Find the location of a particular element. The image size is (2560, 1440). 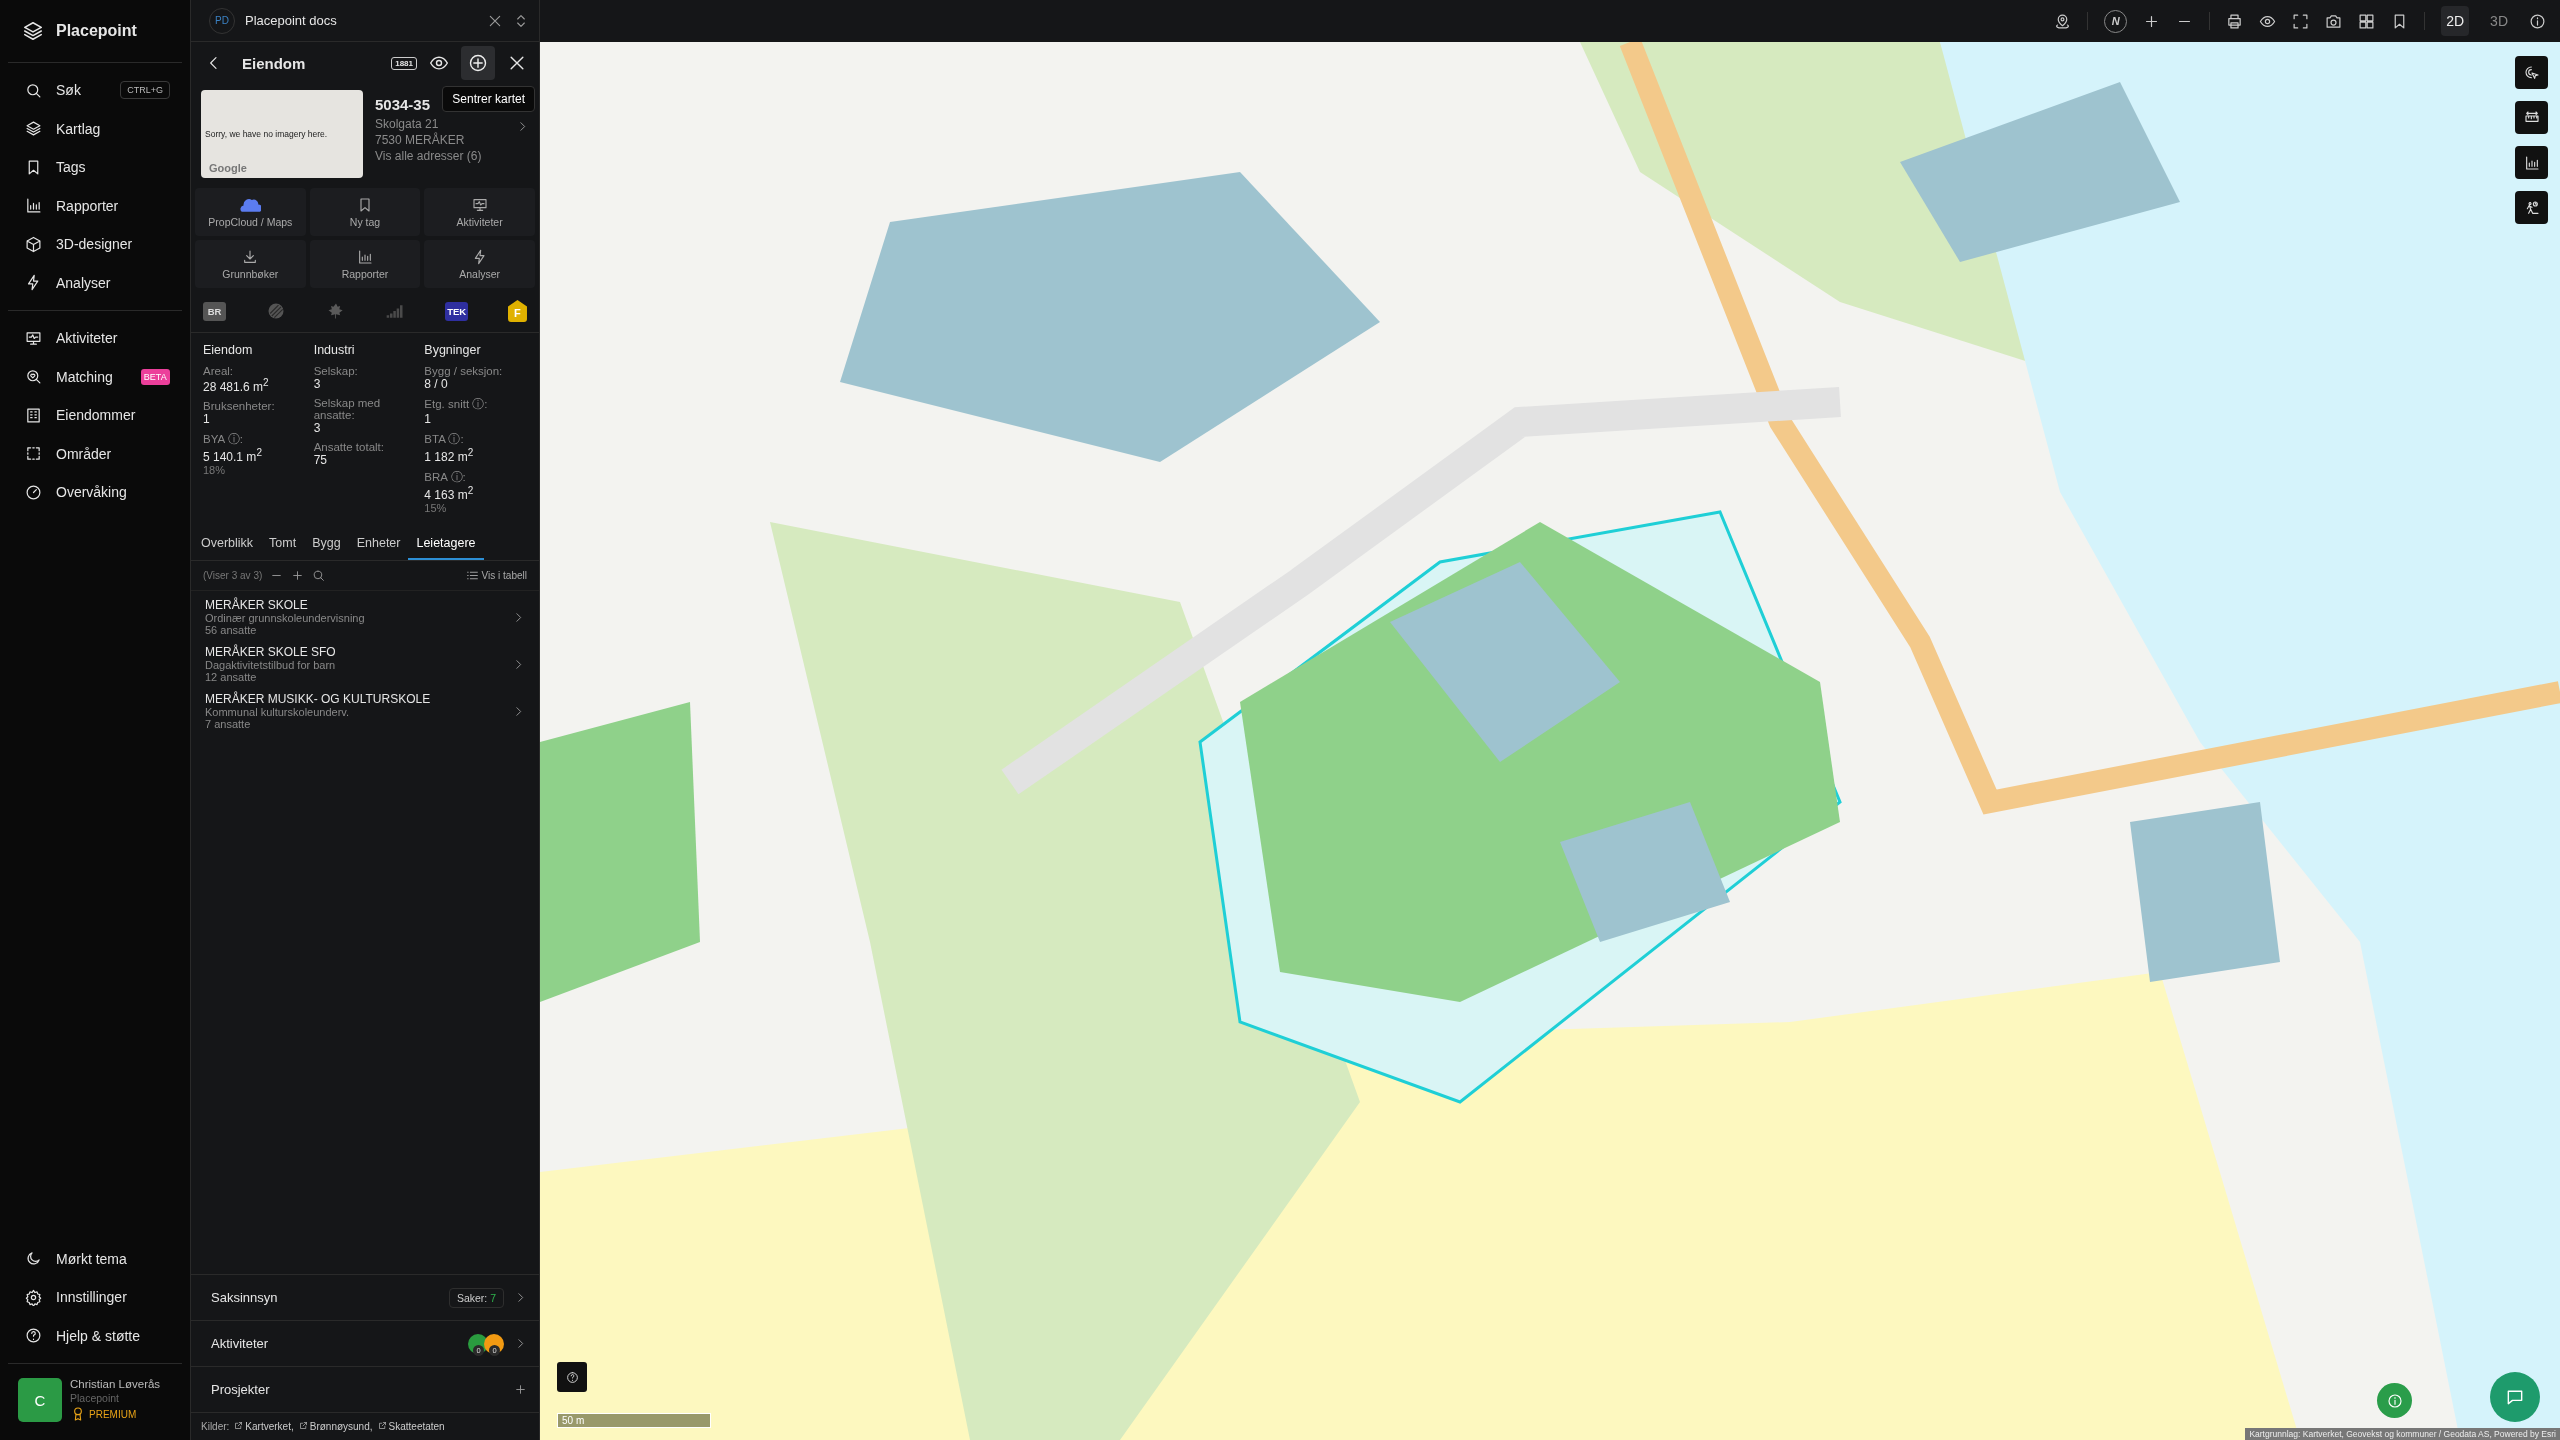

source-link: Brønnøysund, is located at coordinates (335, 1426).